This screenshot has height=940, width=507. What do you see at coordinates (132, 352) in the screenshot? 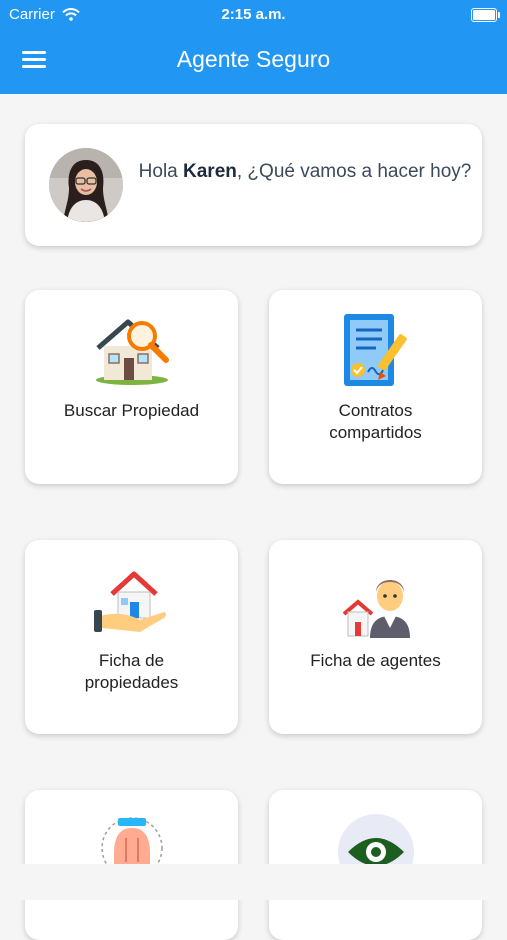
I see `house-search-icon` at bounding box center [132, 352].